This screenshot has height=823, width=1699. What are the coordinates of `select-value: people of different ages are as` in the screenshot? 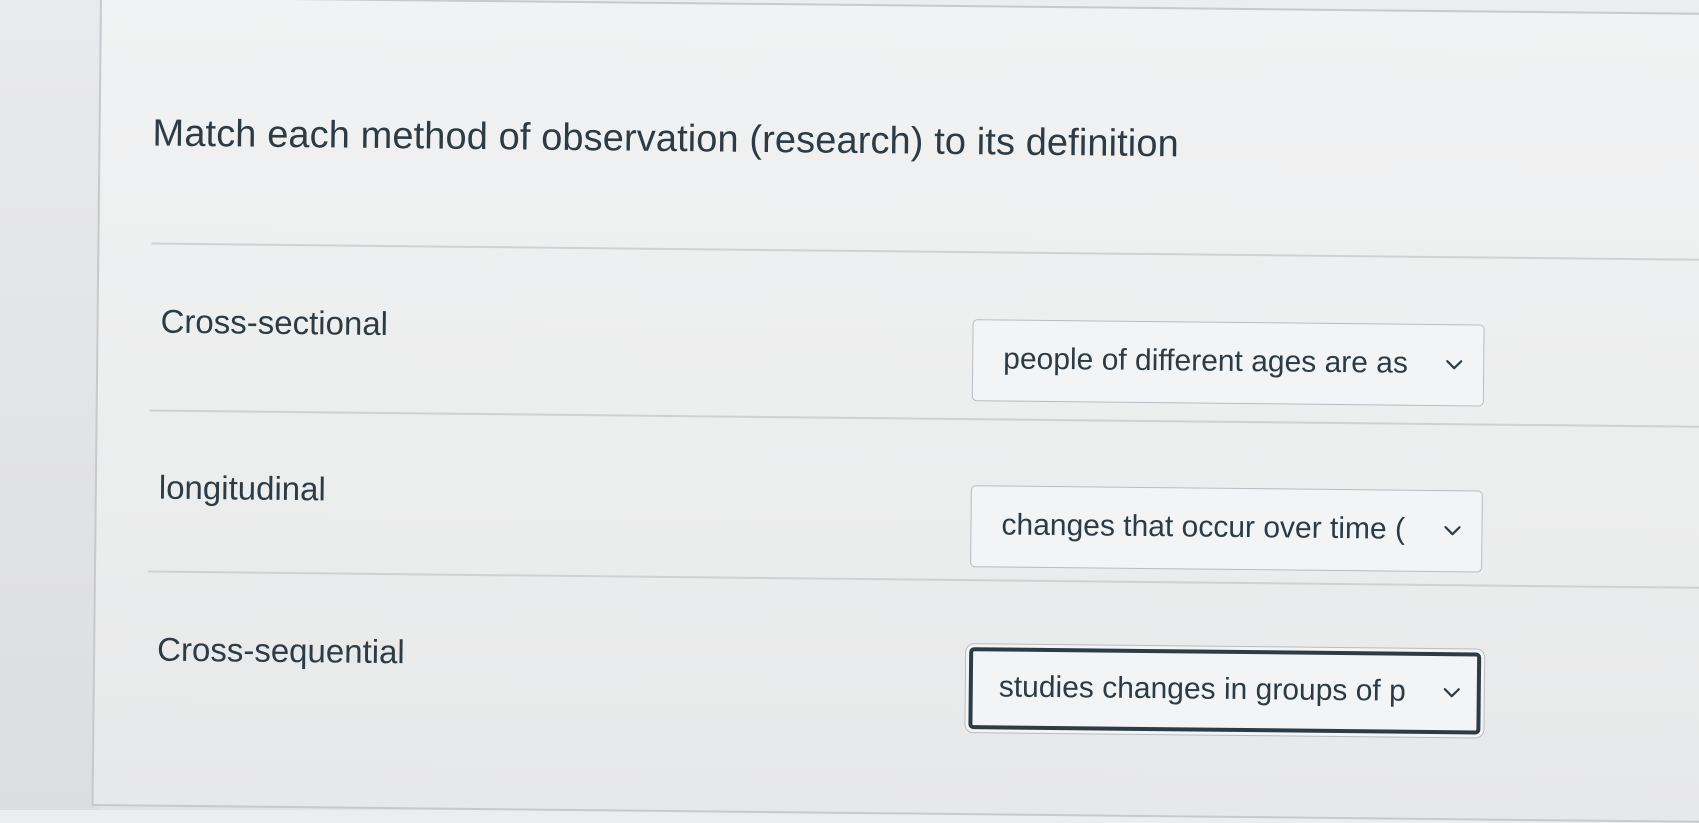 It's located at (1206, 361).